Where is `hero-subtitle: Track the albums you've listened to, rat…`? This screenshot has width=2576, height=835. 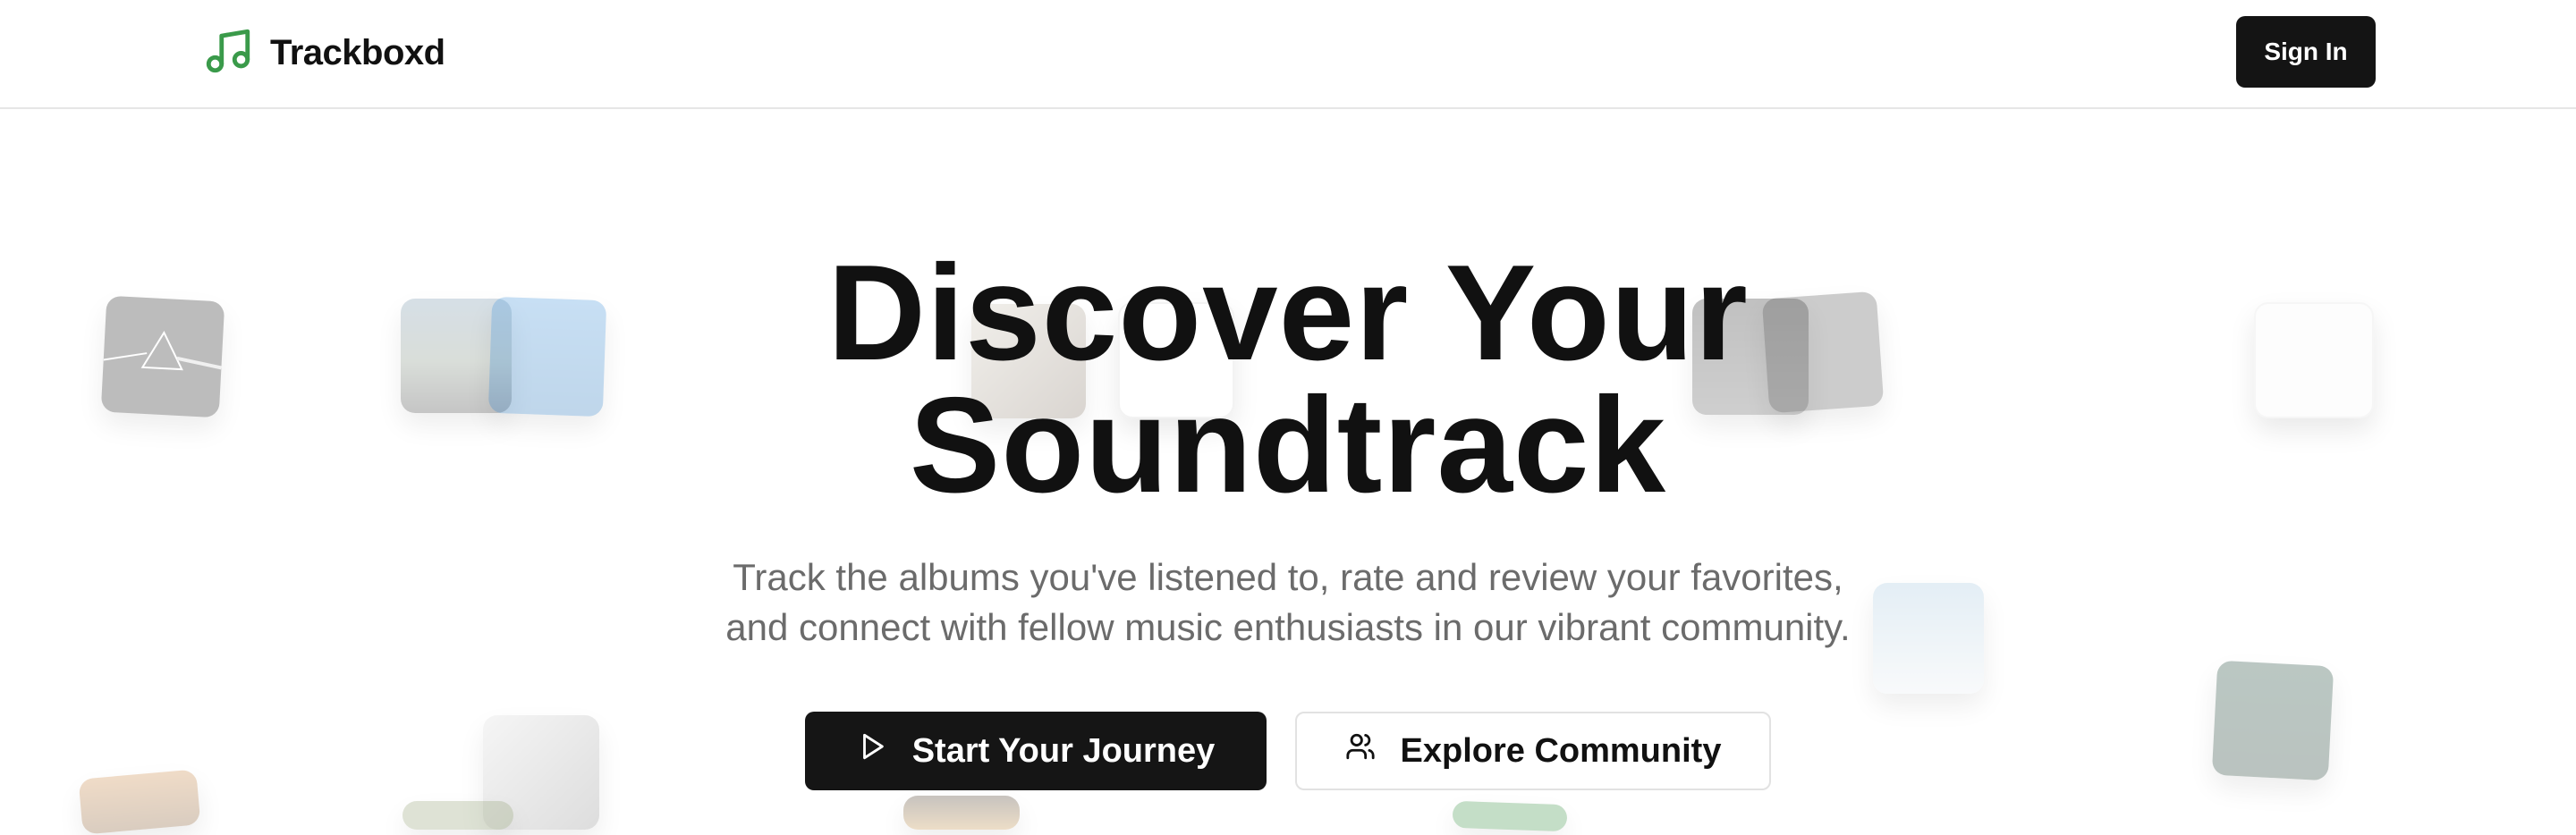
hero-subtitle: Track the albums you've listened to, rat… is located at coordinates (1288, 602).